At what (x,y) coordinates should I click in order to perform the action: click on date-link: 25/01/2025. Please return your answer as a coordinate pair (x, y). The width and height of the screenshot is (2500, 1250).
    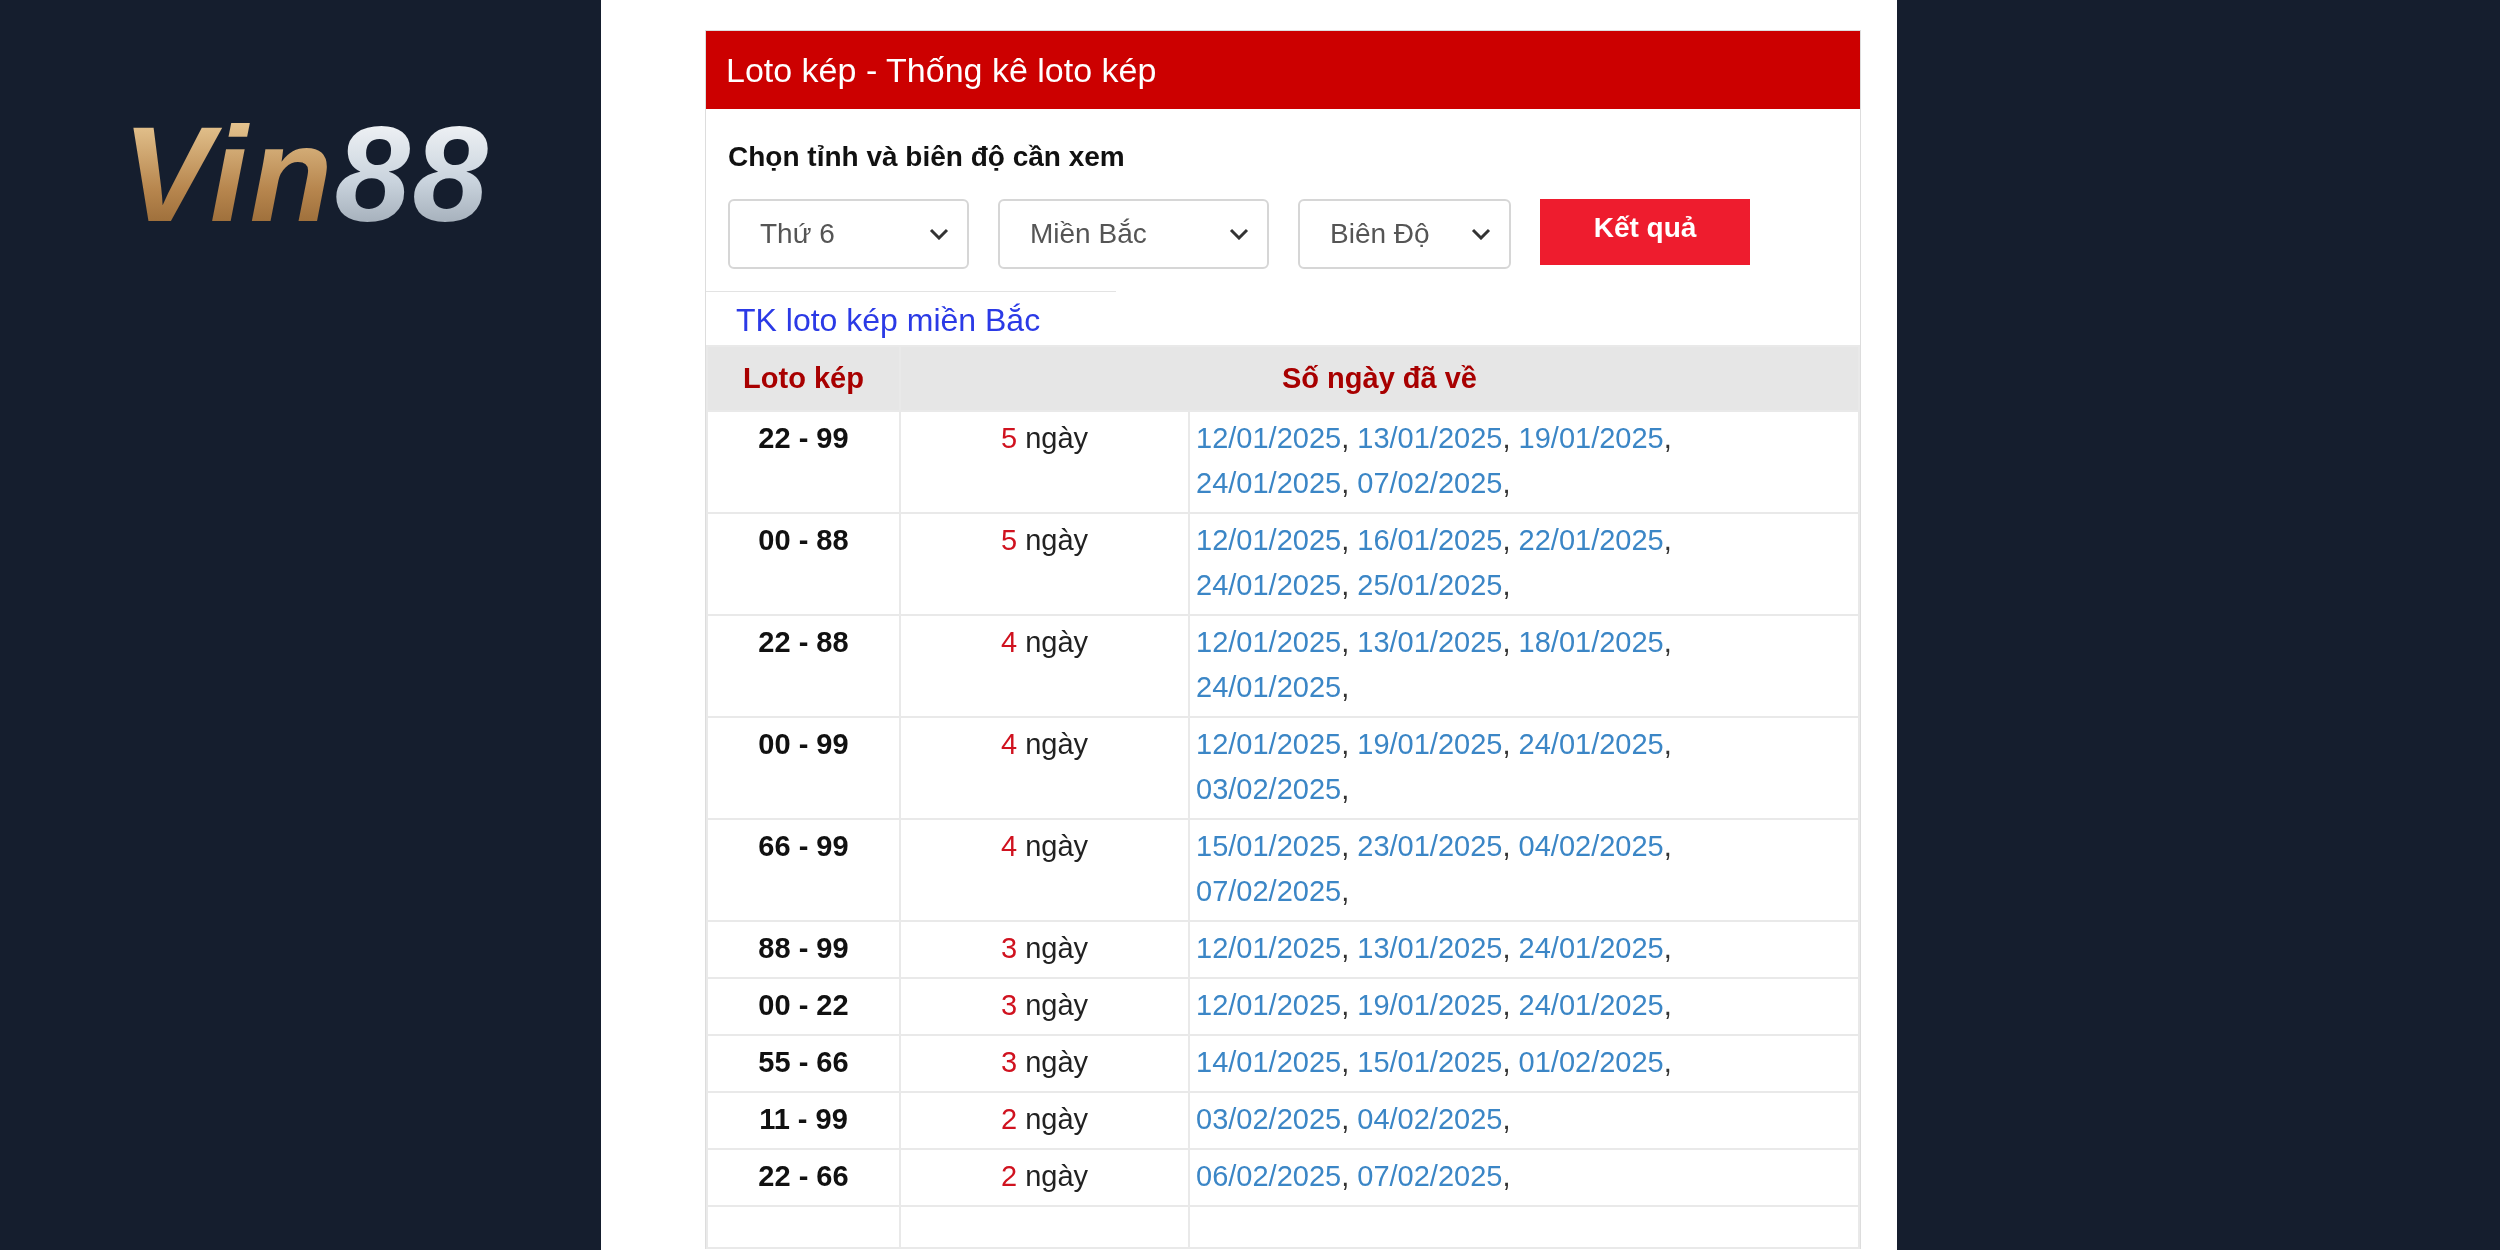
    Looking at the image, I should click on (1430, 585).